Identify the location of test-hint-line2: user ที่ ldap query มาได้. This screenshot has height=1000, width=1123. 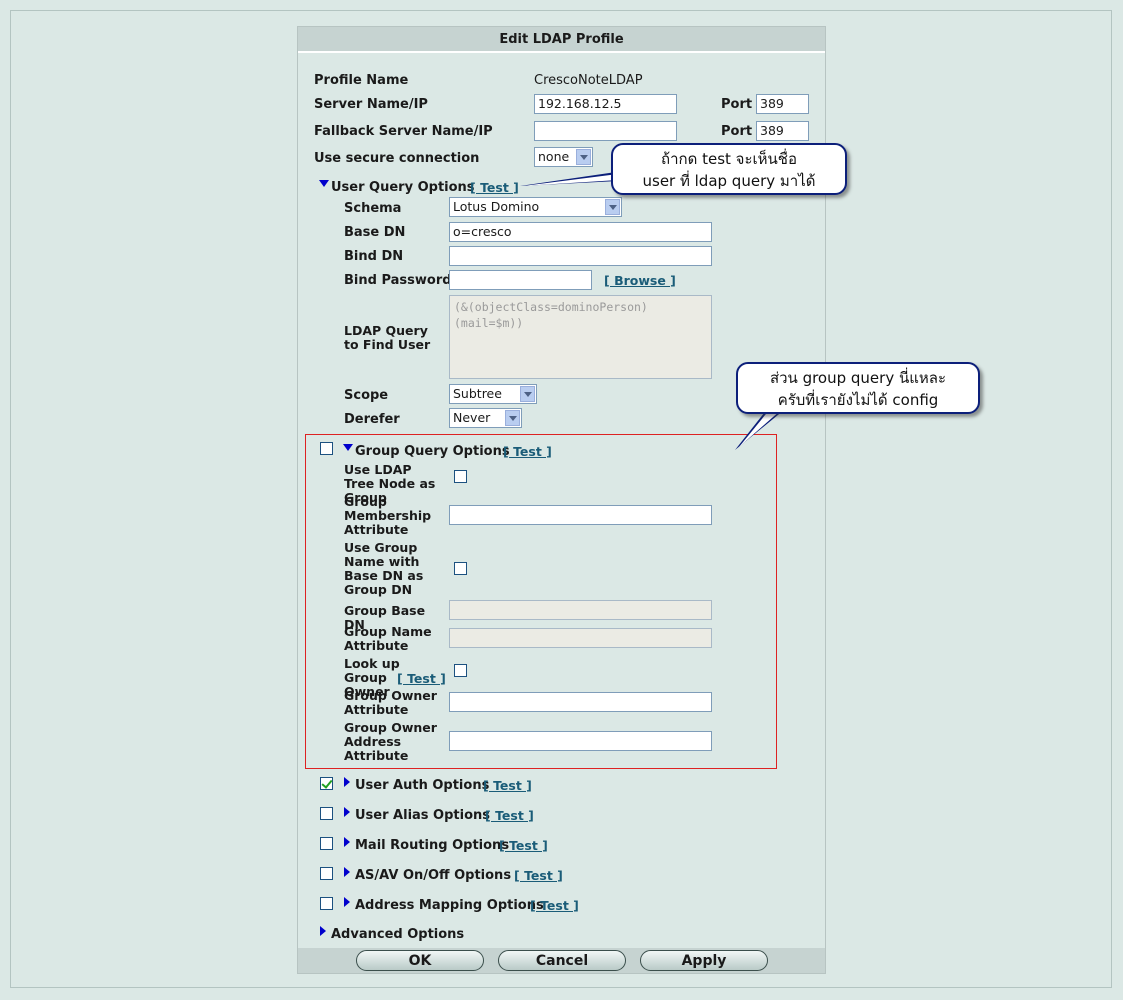
(729, 181).